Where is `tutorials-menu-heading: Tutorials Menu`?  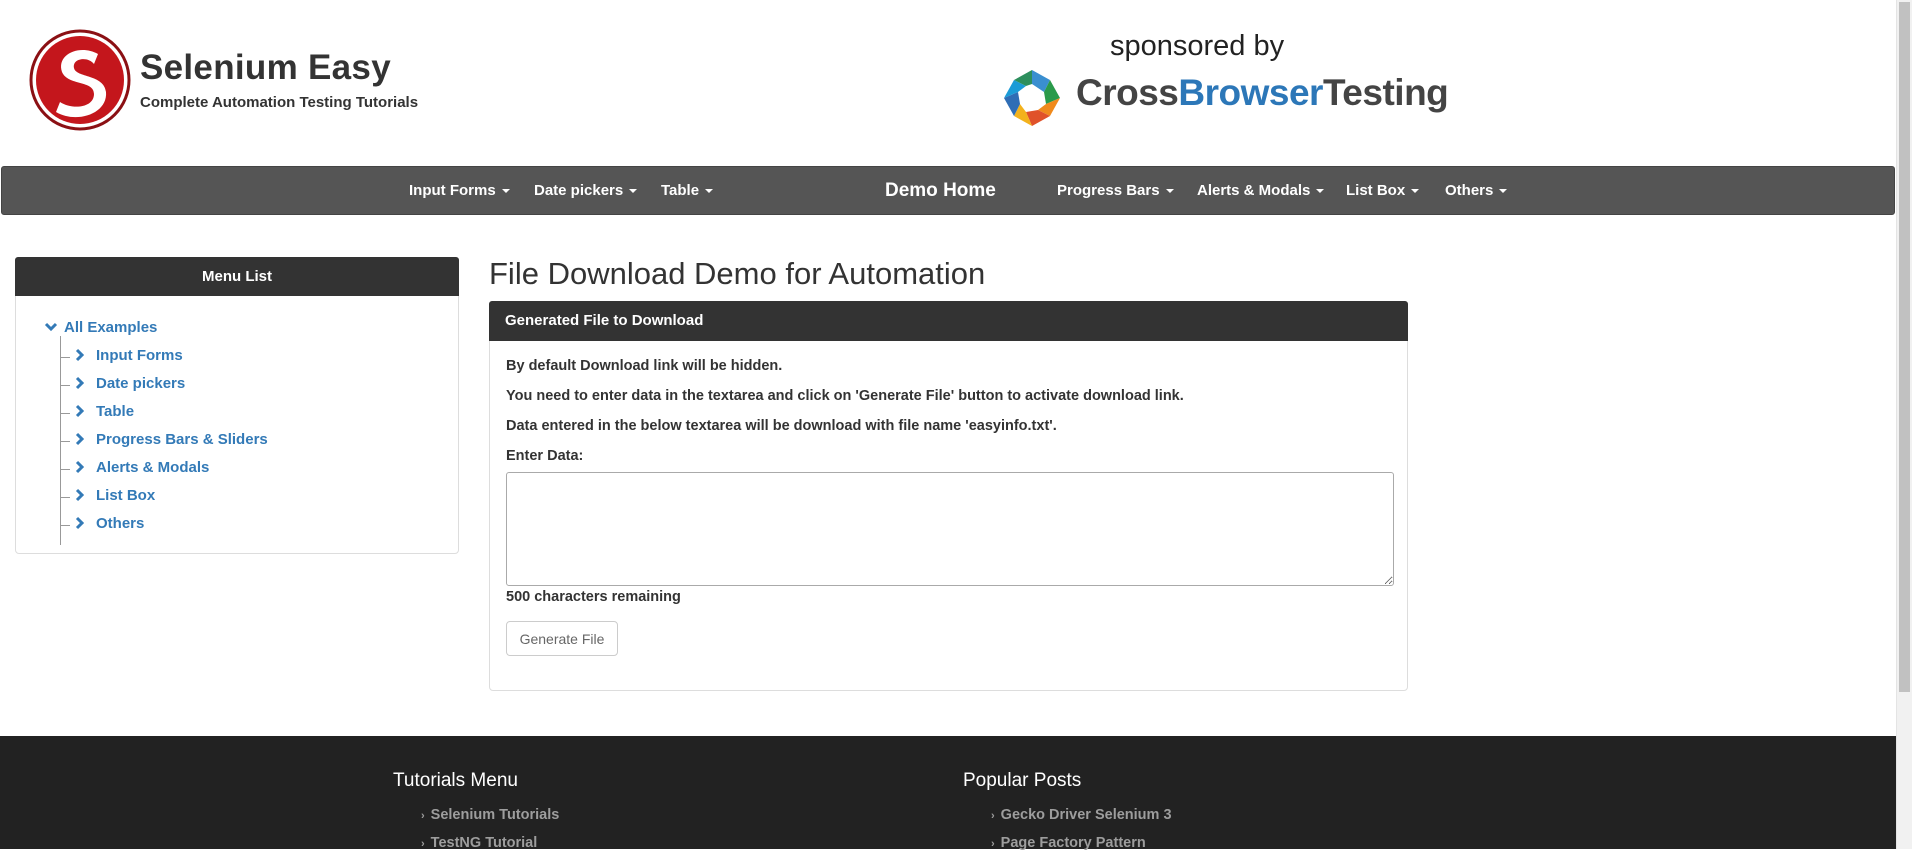 tutorials-menu-heading: Tutorials Menu is located at coordinates (455, 780).